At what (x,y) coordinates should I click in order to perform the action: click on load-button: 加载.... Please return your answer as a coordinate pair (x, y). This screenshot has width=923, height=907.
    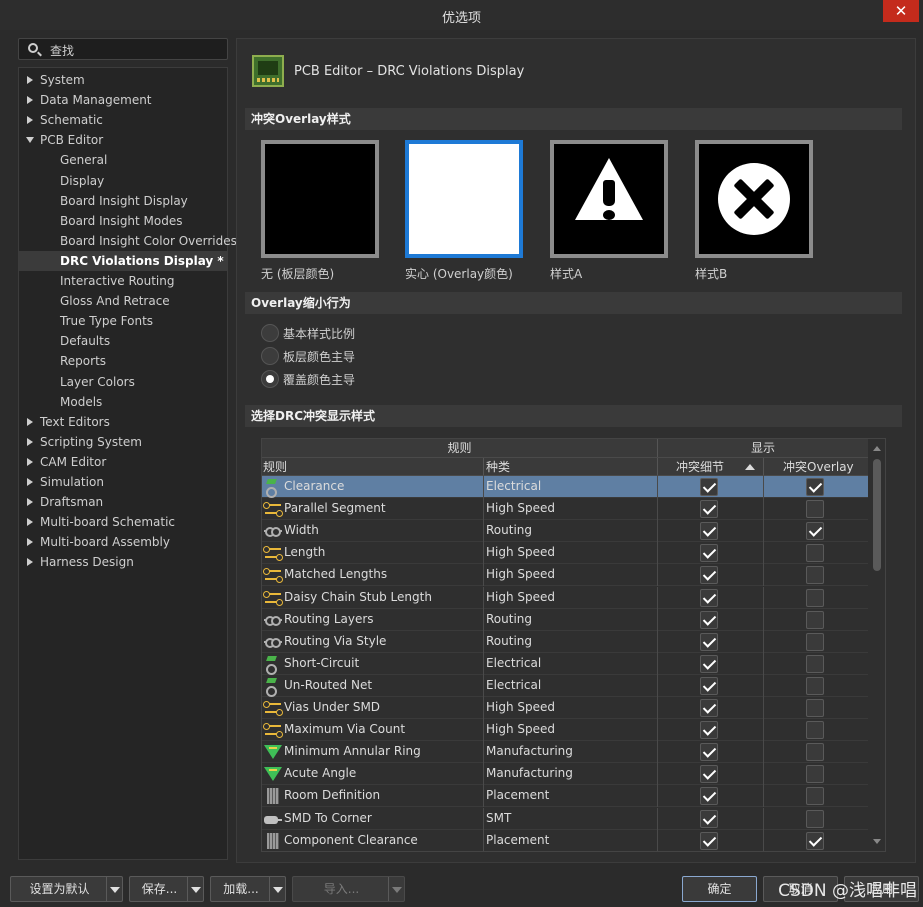
    Looking at the image, I should click on (248, 889).